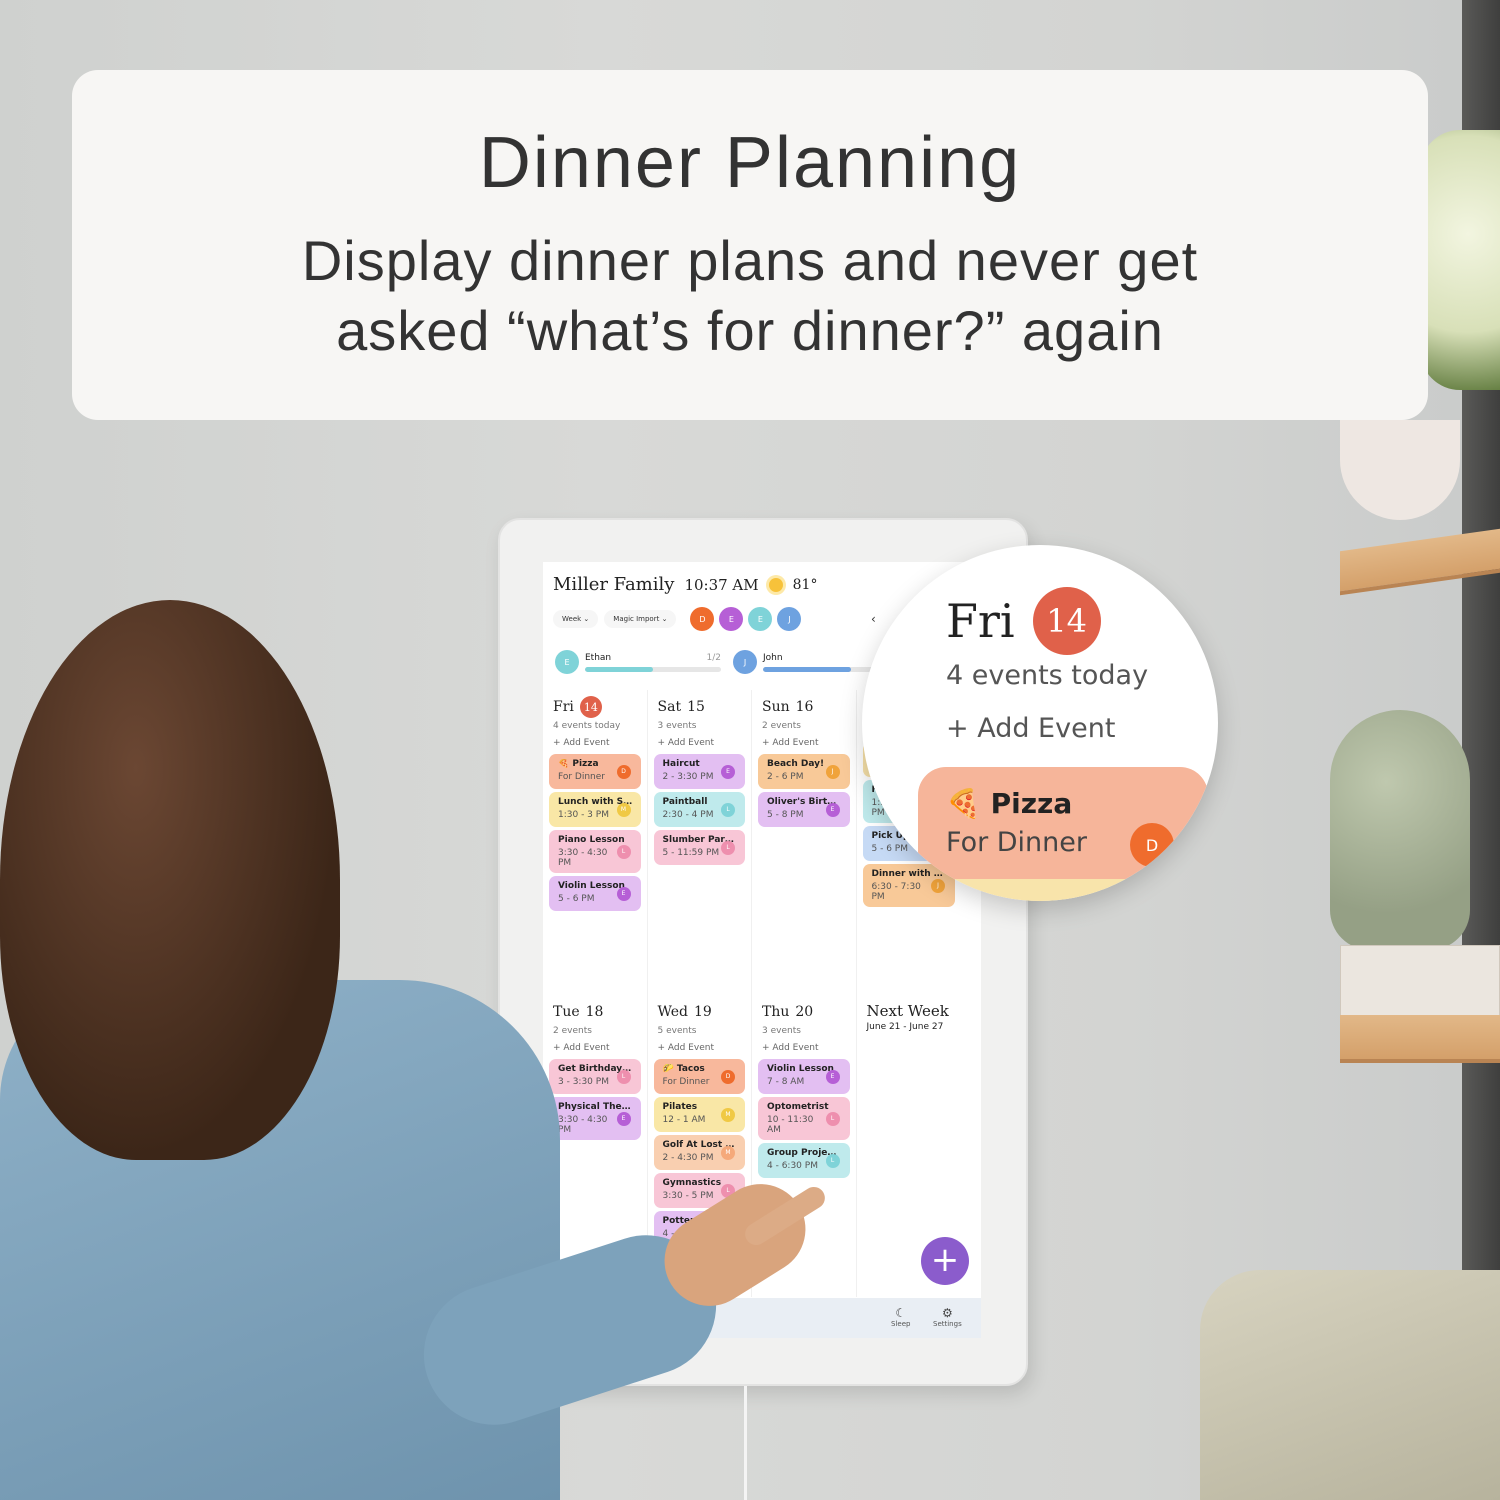  I want to click on settings-button: ⚙ Settings, so click(947, 1317).